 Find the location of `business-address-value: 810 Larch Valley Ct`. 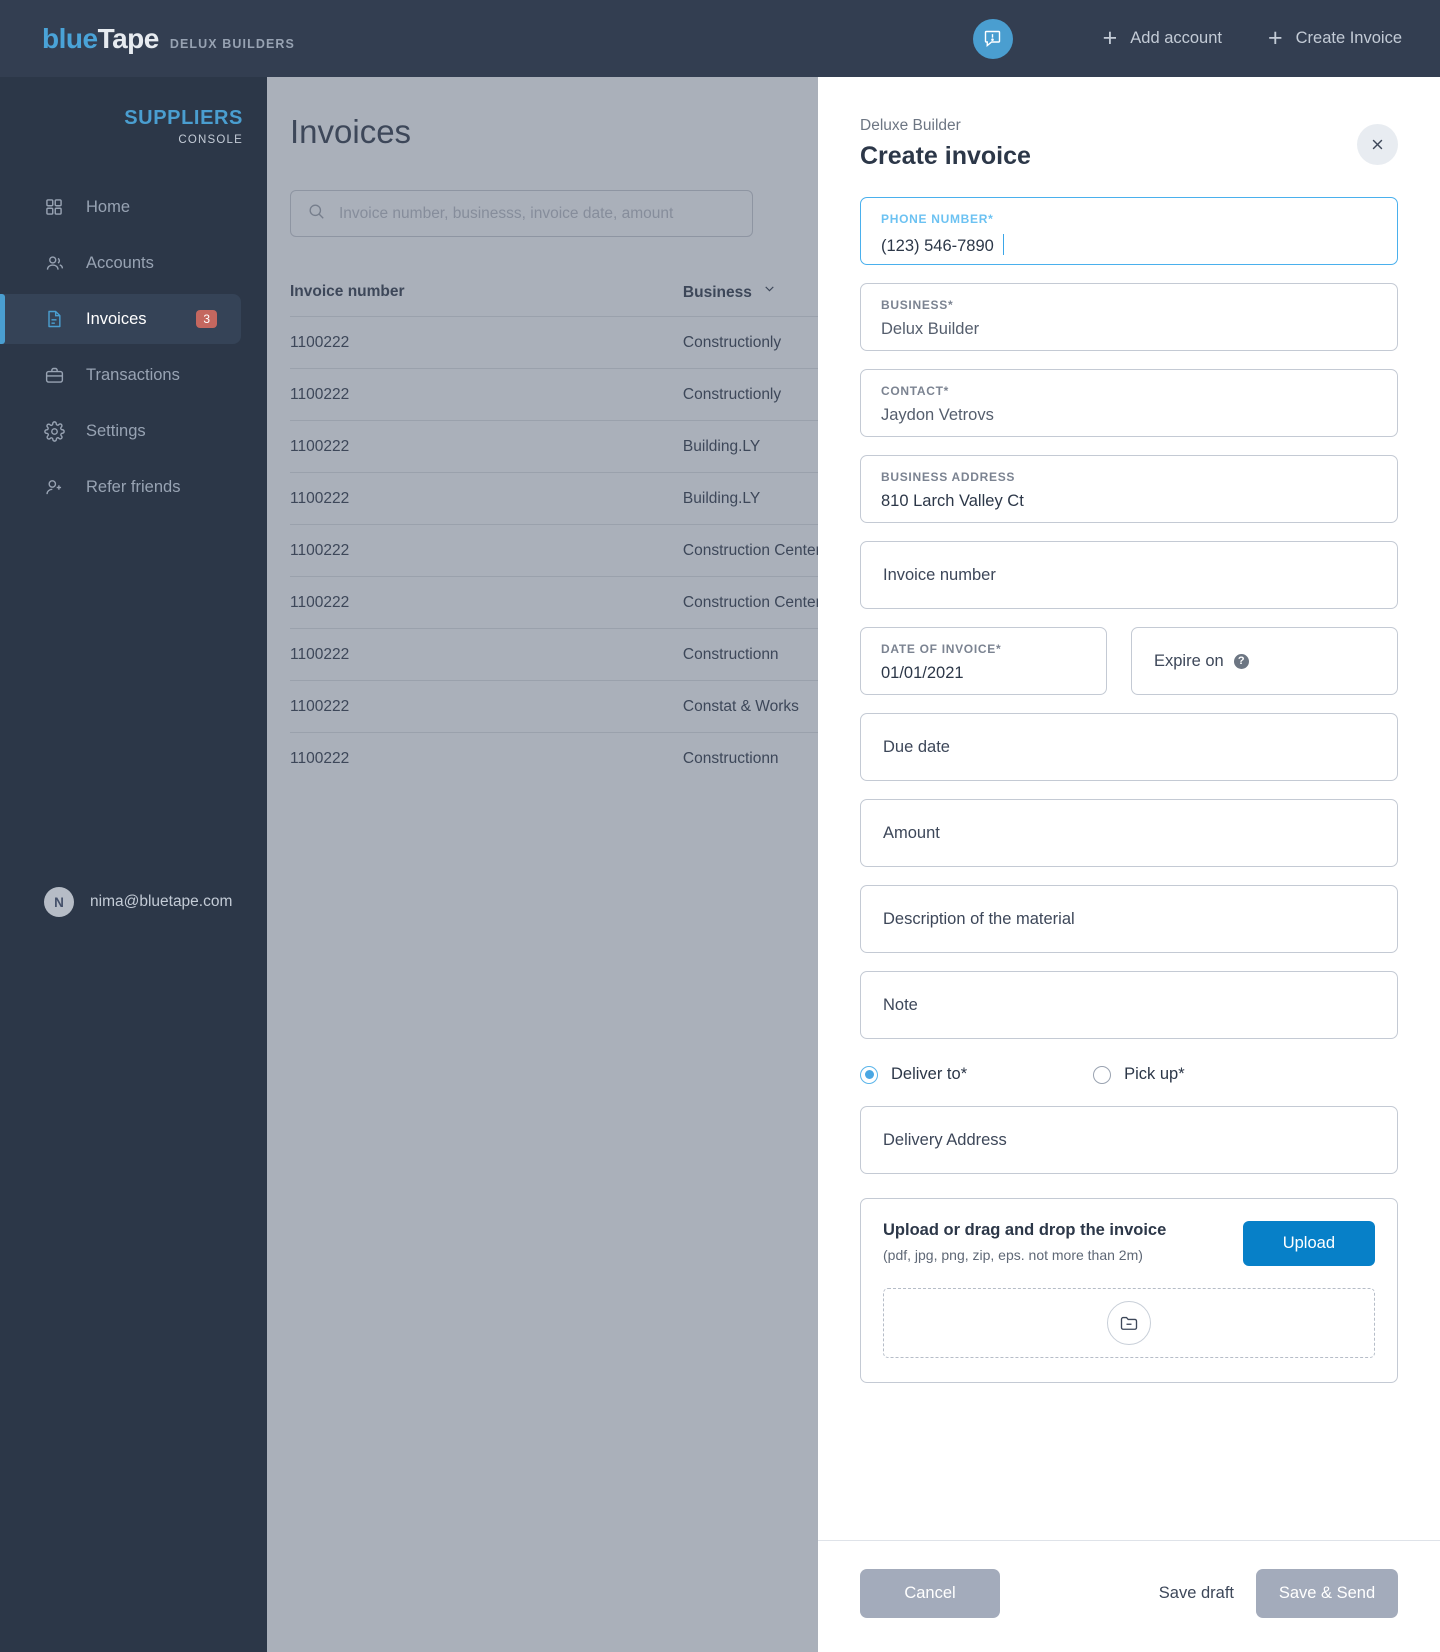

business-address-value: 810 Larch Valley Ct is located at coordinates (952, 501).